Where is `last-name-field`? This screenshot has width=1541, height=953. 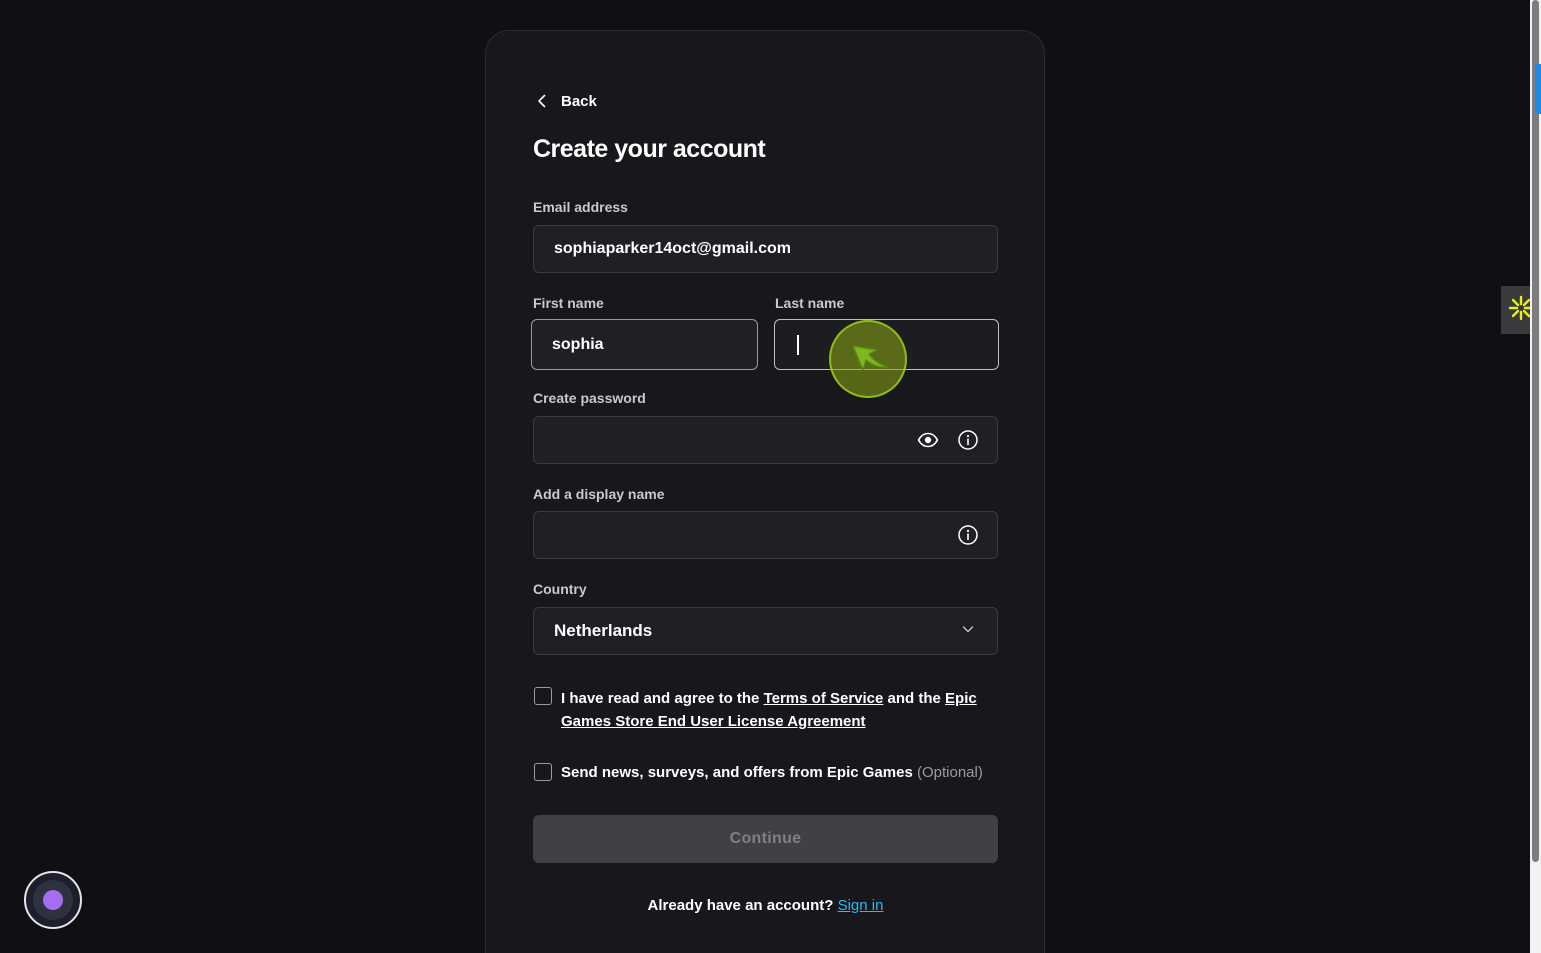
last-name-field is located at coordinates (886, 344).